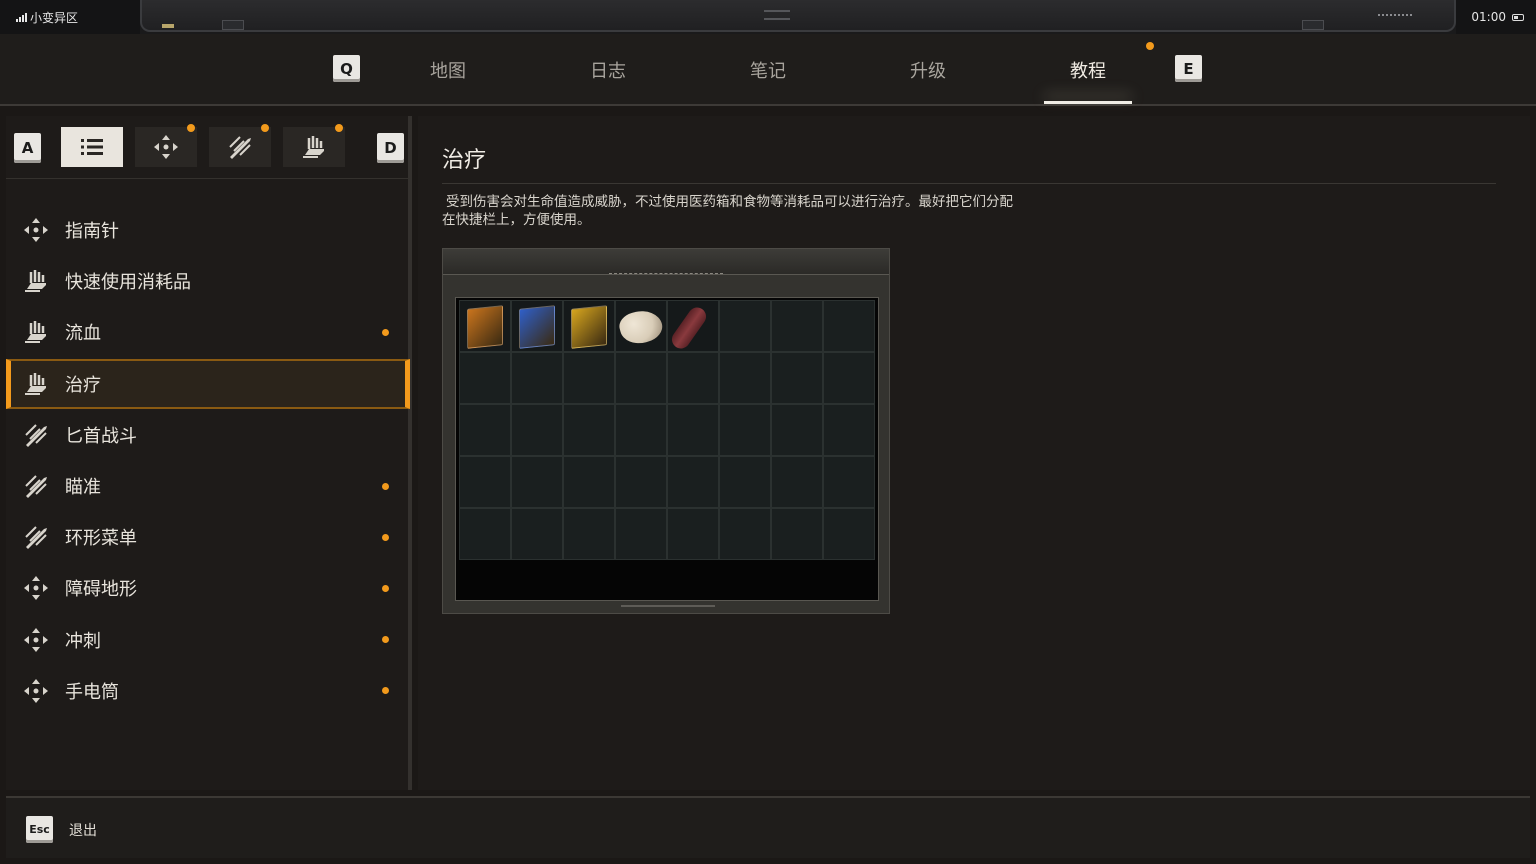  What do you see at coordinates (27, 148) in the screenshot?
I see `prev-category-key: A` at bounding box center [27, 148].